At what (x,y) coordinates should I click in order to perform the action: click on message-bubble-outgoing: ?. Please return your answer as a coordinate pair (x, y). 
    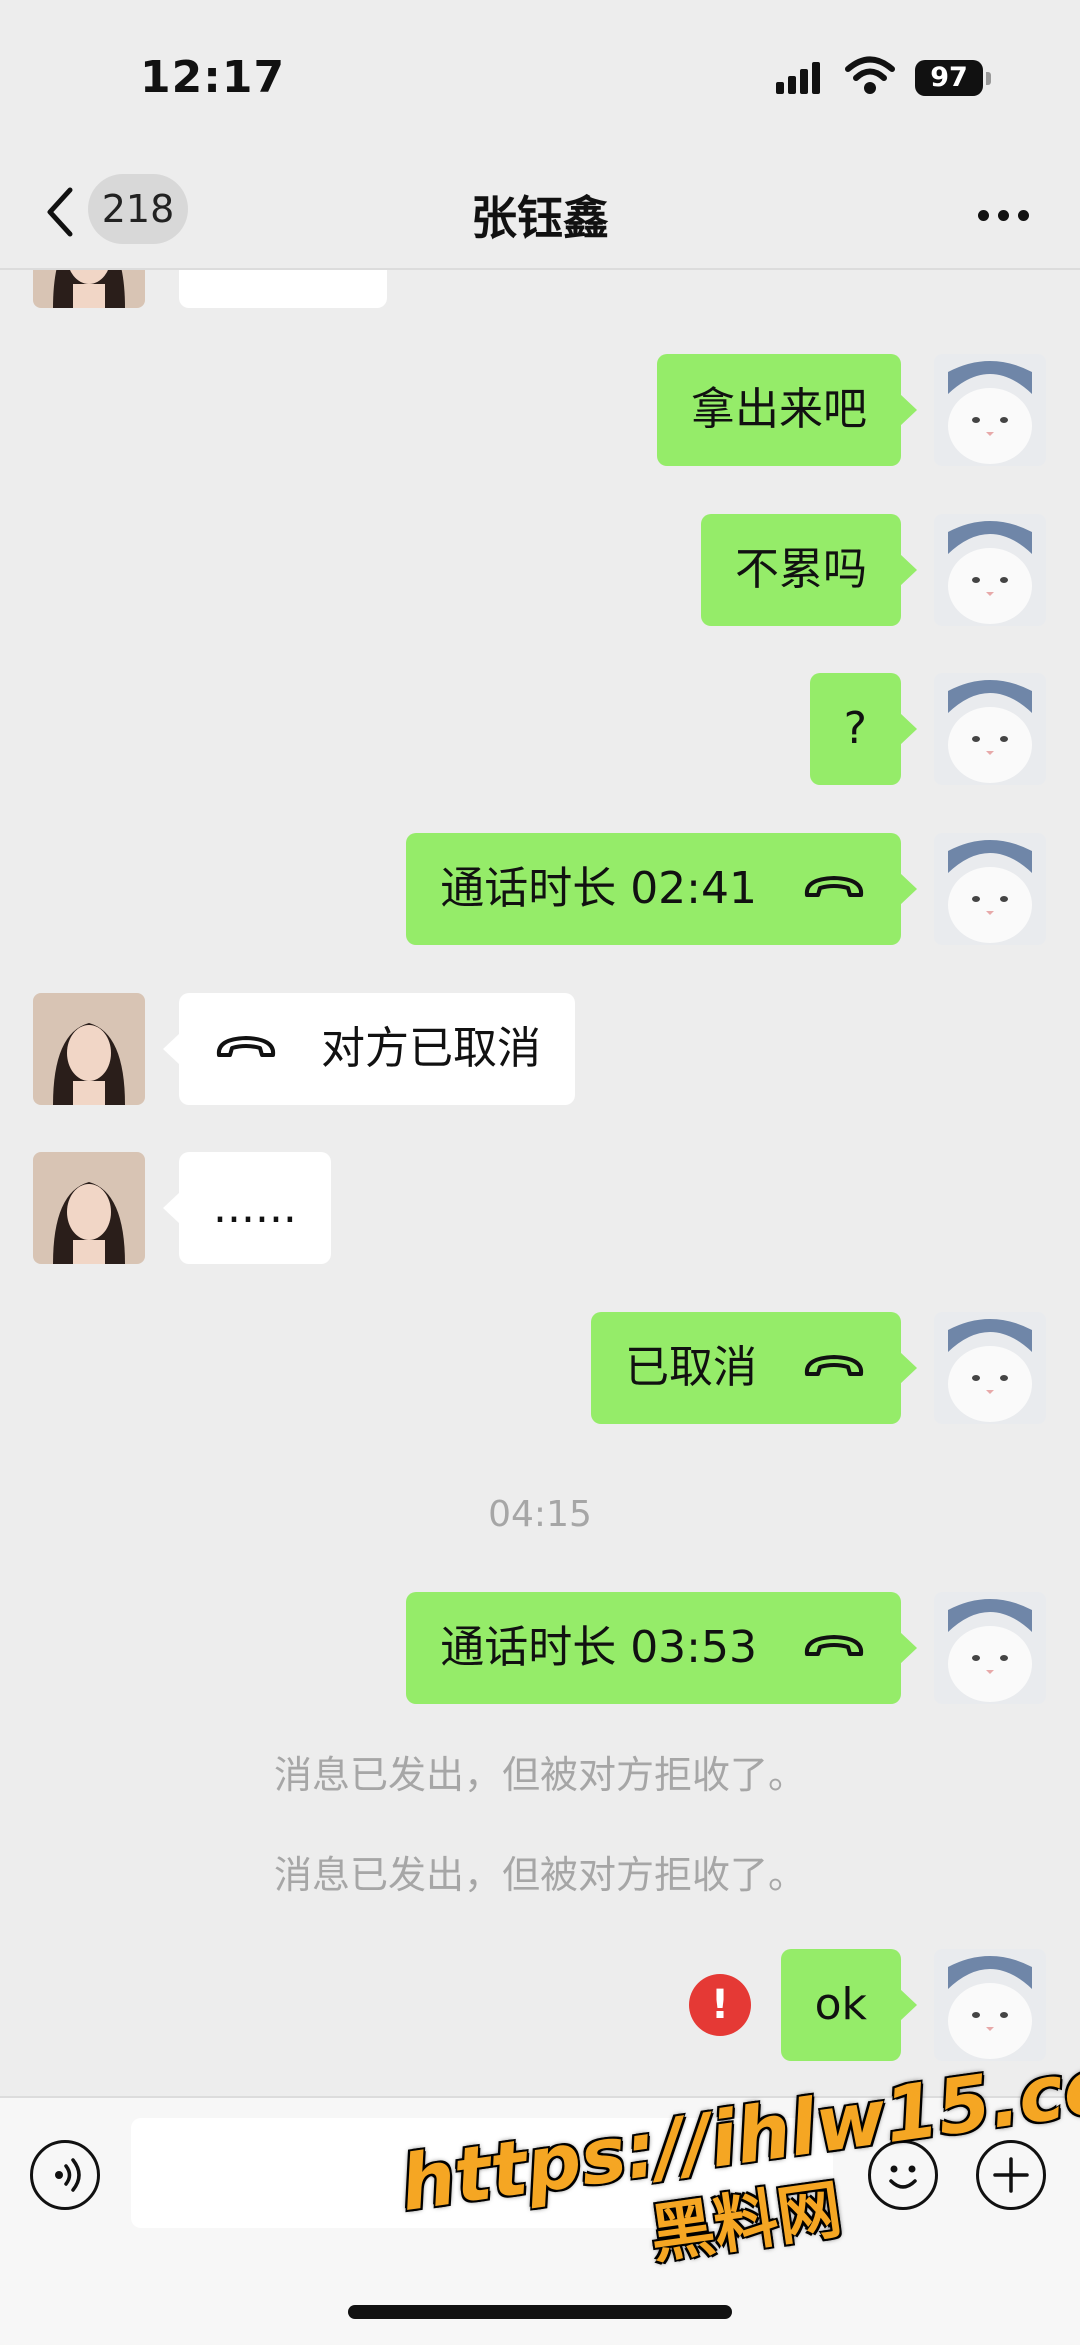
    Looking at the image, I should click on (863, 729).